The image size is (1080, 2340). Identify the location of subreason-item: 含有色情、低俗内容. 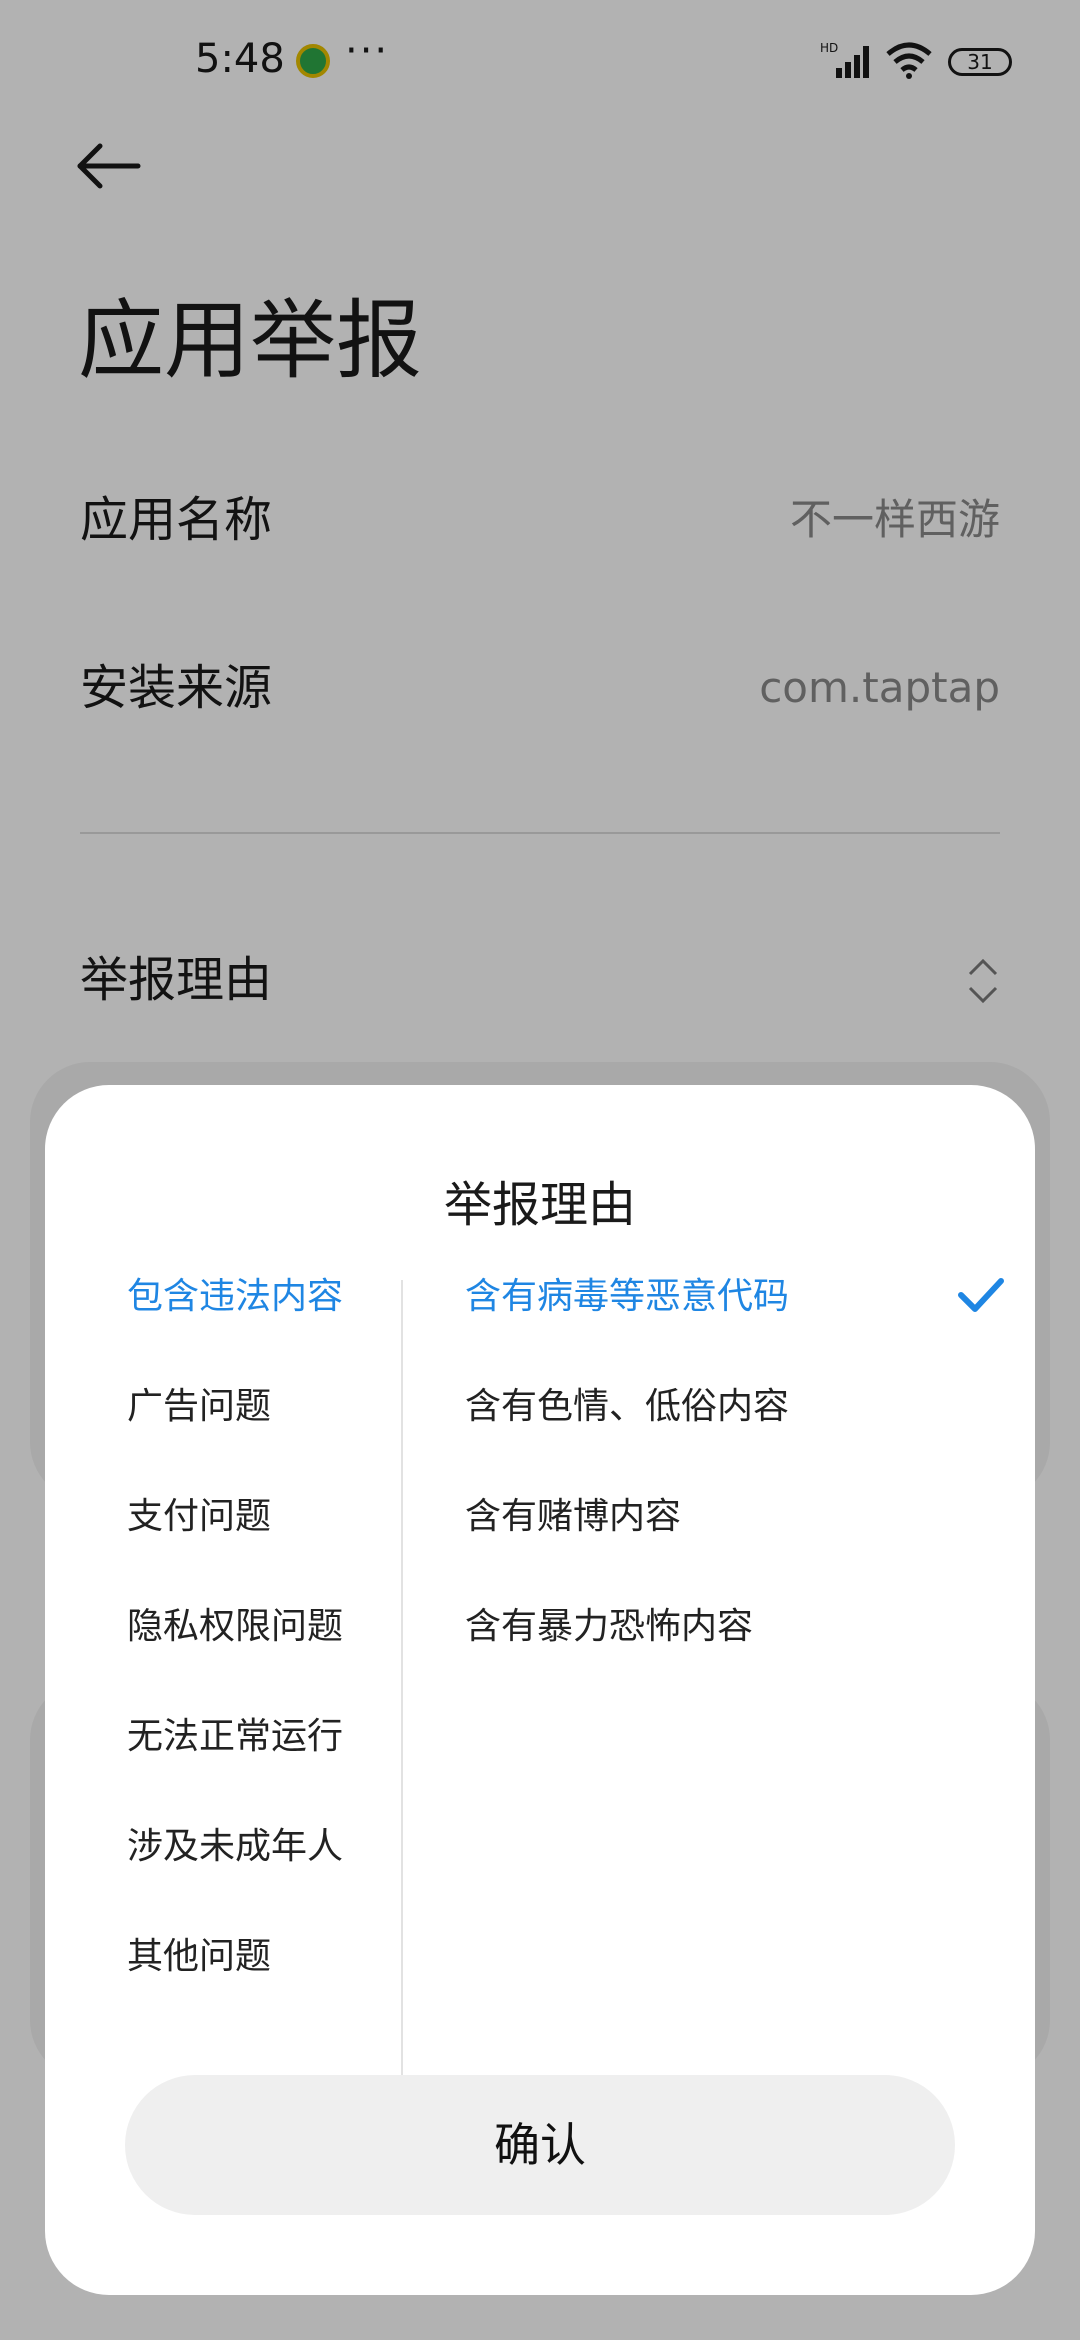
(735, 1440).